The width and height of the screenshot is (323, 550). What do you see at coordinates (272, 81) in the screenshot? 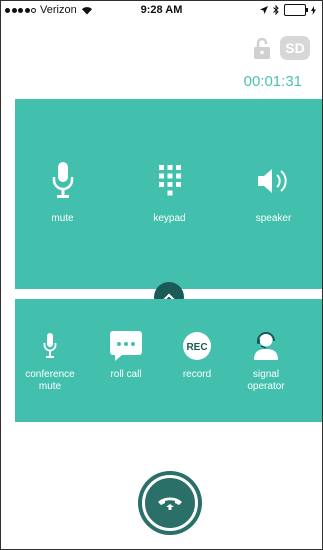
I see `call-timer: 00:01:31` at bounding box center [272, 81].